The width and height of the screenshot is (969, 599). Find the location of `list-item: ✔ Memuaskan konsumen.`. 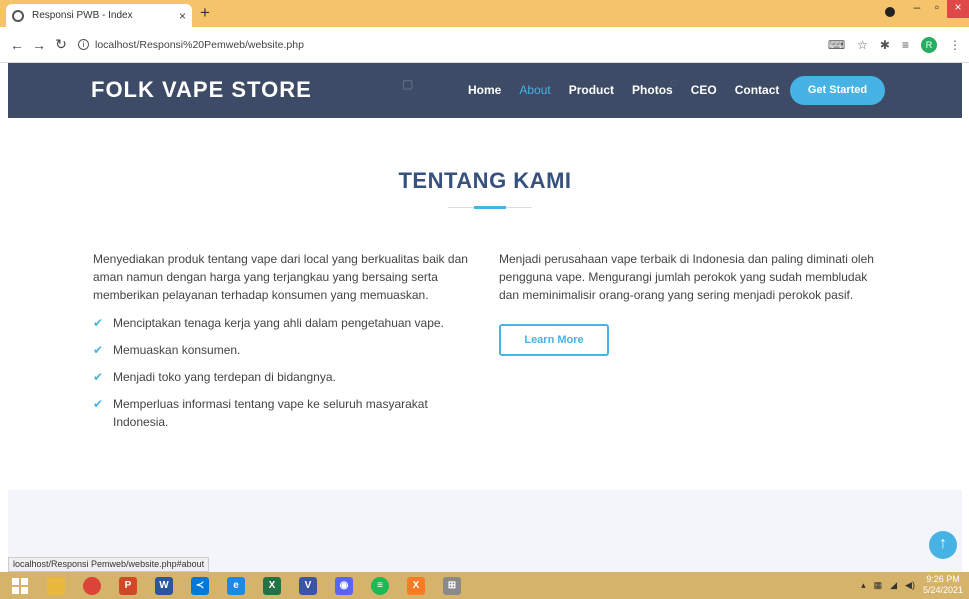

list-item: ✔ Memuaskan konsumen. is located at coordinates (285, 350).